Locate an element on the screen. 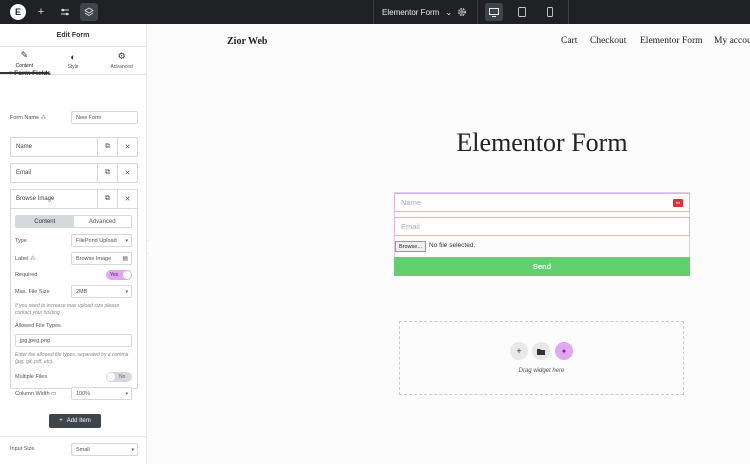 This screenshot has height=464, width=750. site-title: Zior Web is located at coordinates (247, 41).